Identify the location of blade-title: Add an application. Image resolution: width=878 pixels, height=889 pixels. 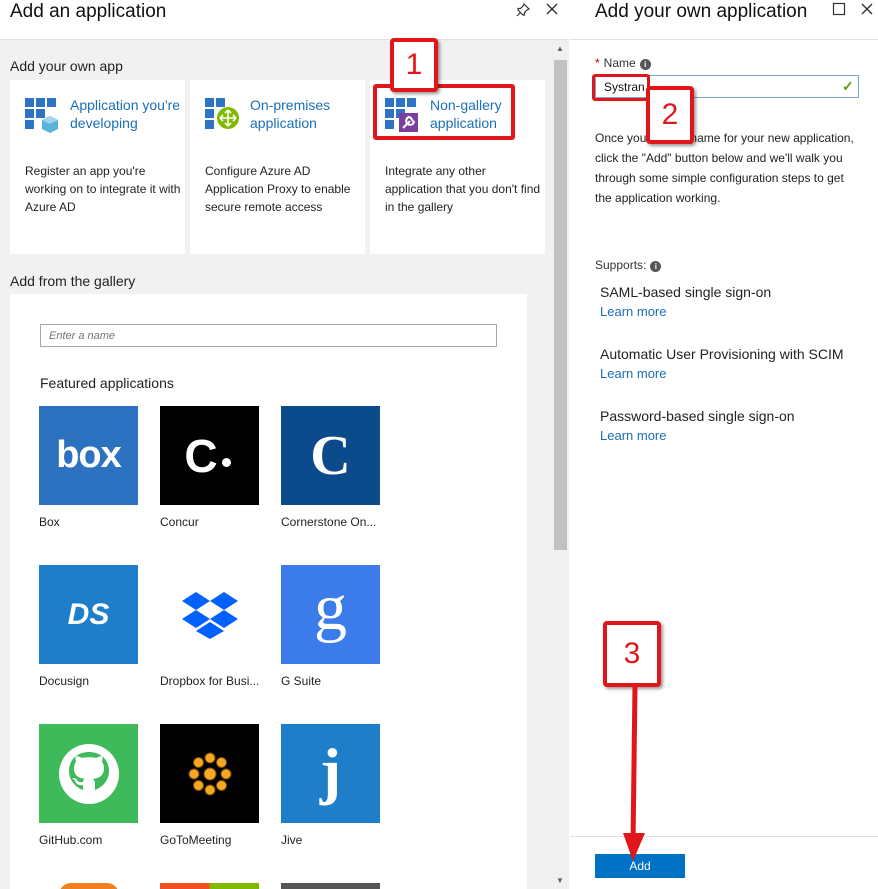
(88, 11).